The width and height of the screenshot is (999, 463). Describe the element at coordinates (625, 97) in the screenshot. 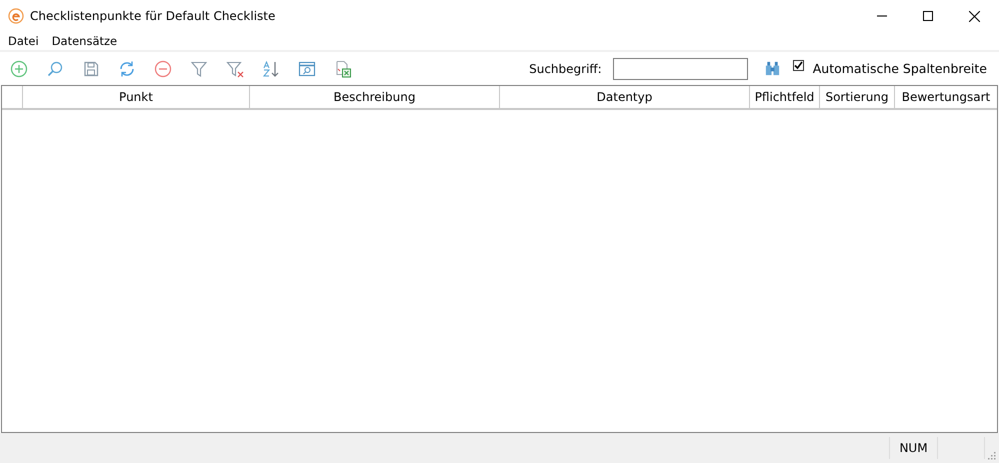

I see `column-header: Datentyp` at that location.